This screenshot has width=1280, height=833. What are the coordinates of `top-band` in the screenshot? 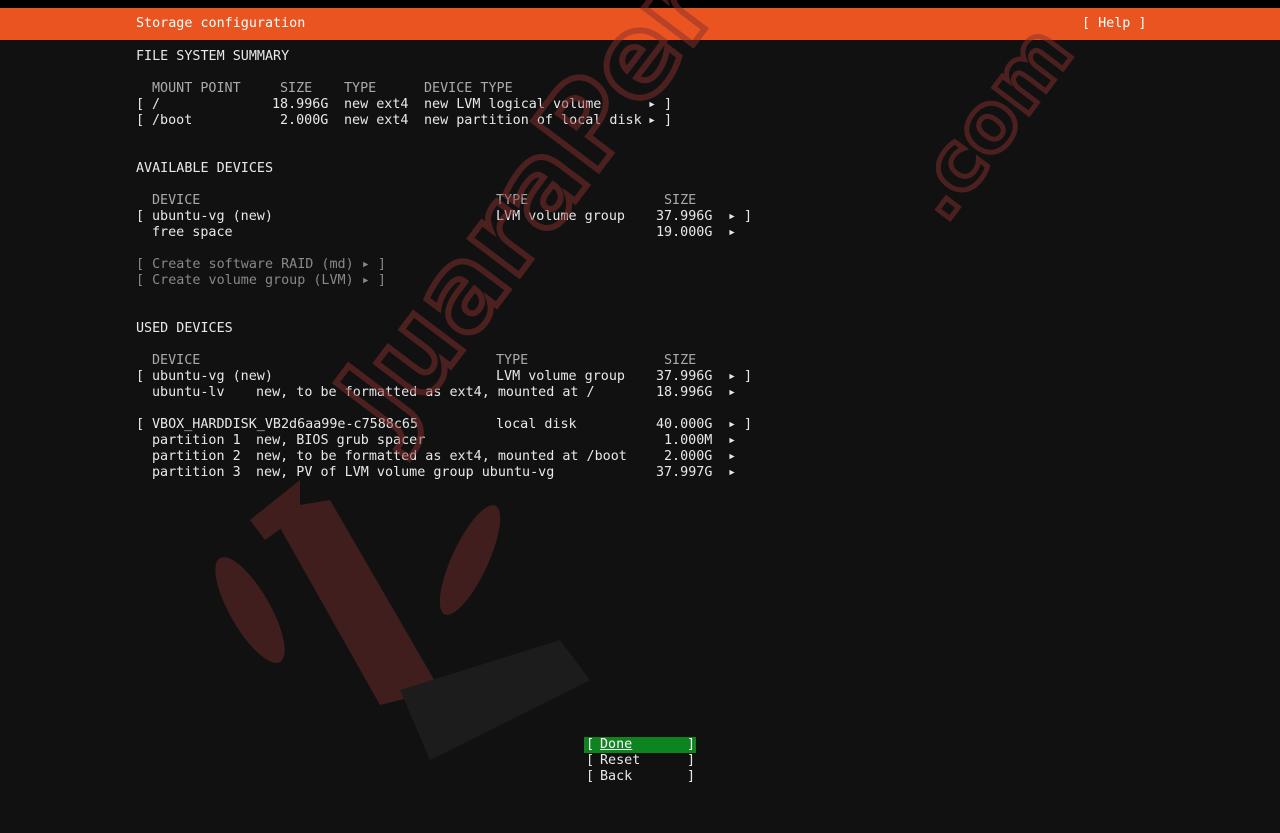 It's located at (640, 4).